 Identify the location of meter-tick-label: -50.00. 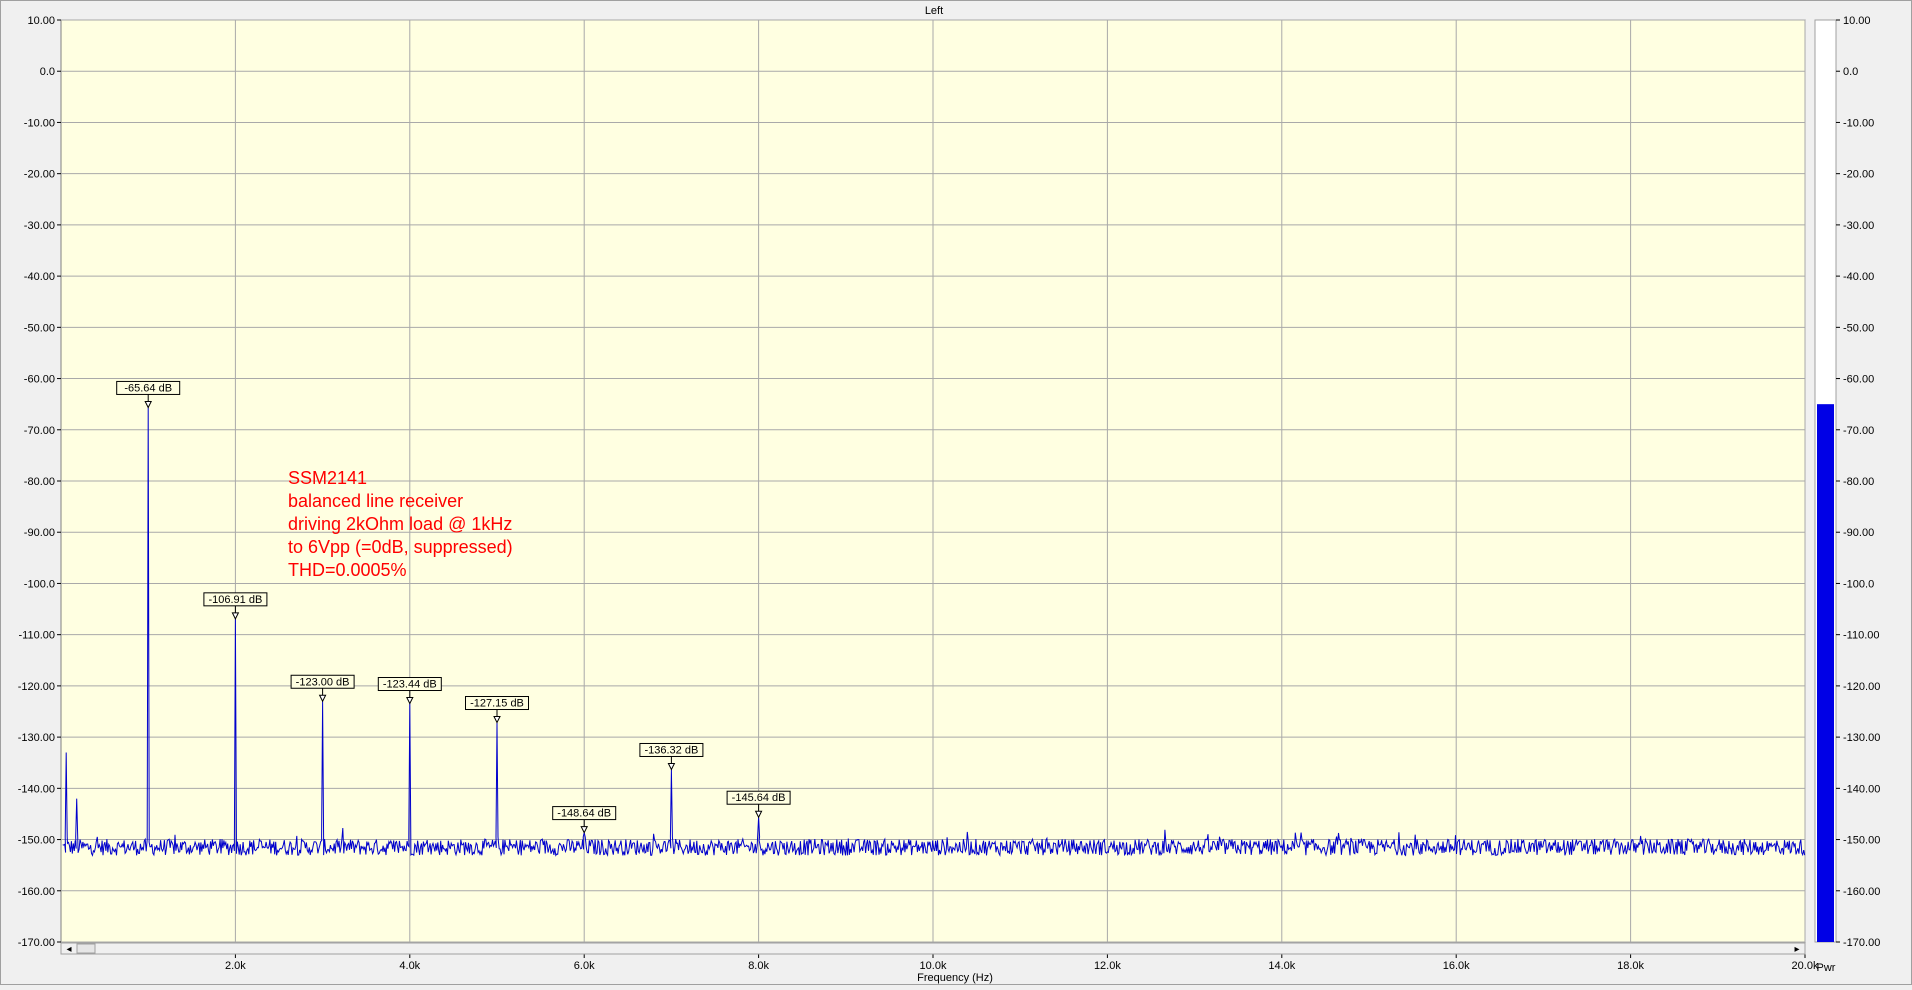
(1858, 328).